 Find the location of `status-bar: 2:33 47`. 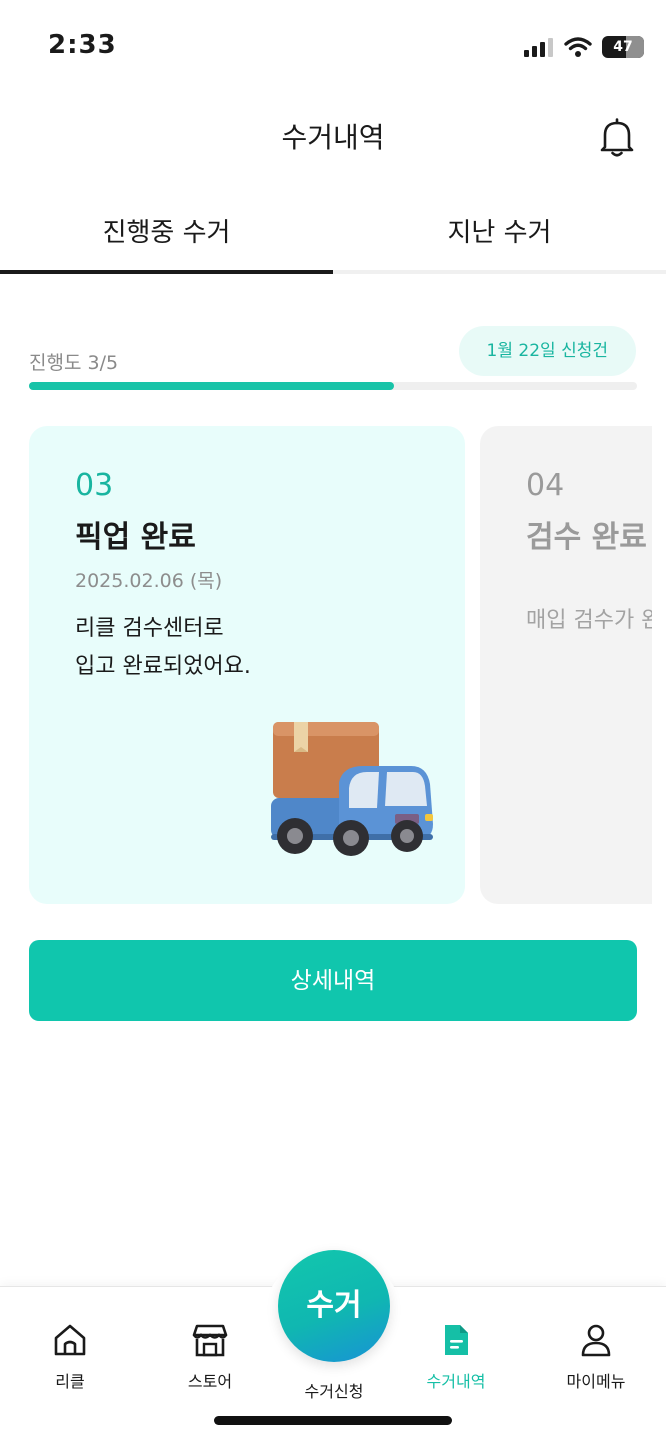

status-bar: 2:33 47 is located at coordinates (333, 48).